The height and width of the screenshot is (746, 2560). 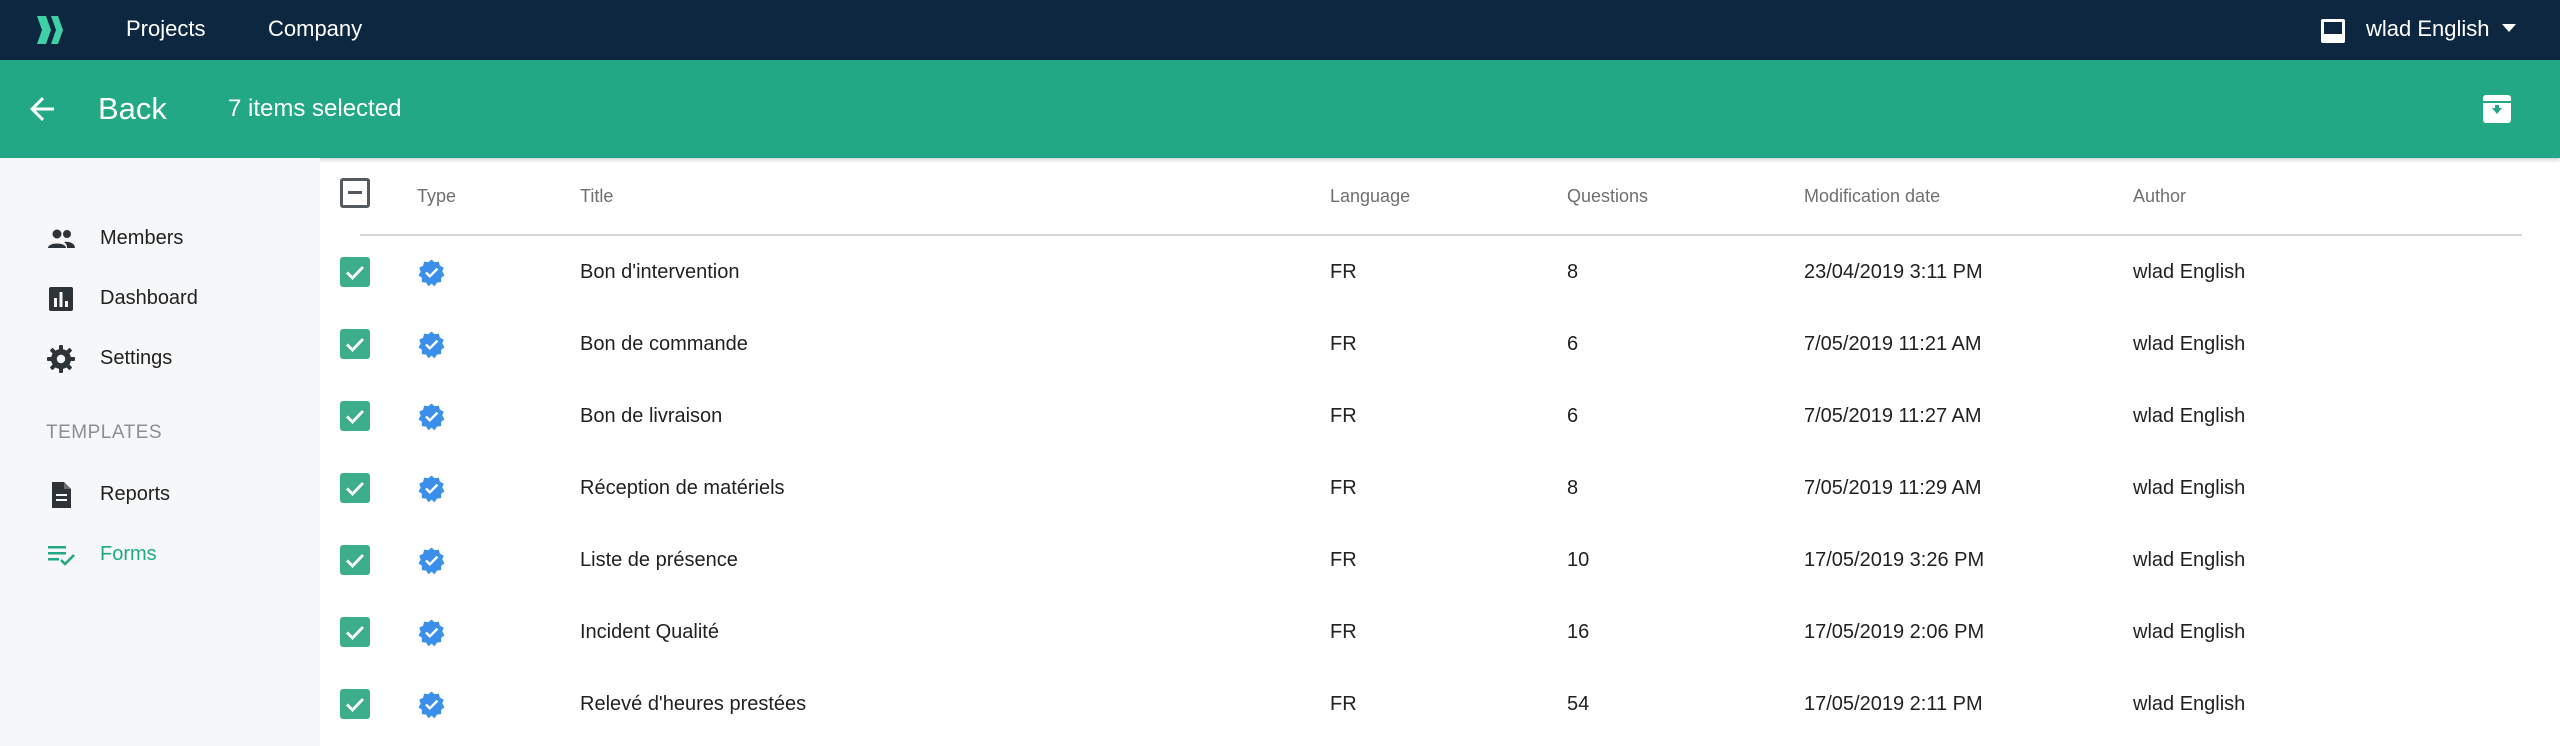 What do you see at coordinates (1893, 344) in the screenshot?
I see `cell-modification-date: 7/05/2019 11:21 AM` at bounding box center [1893, 344].